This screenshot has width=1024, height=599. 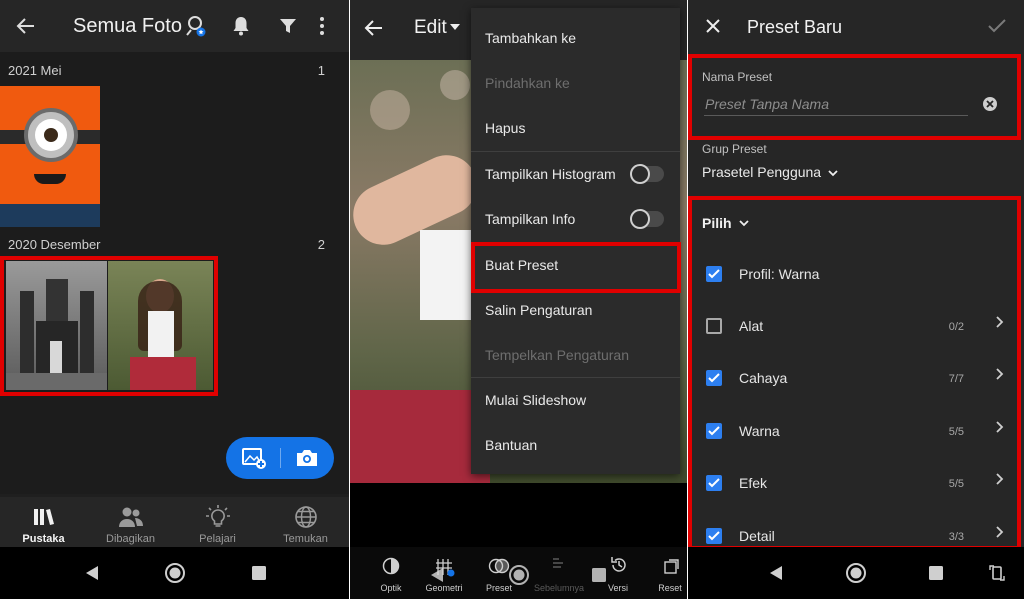 I want to click on tab-label: Temukan, so click(x=305, y=539).